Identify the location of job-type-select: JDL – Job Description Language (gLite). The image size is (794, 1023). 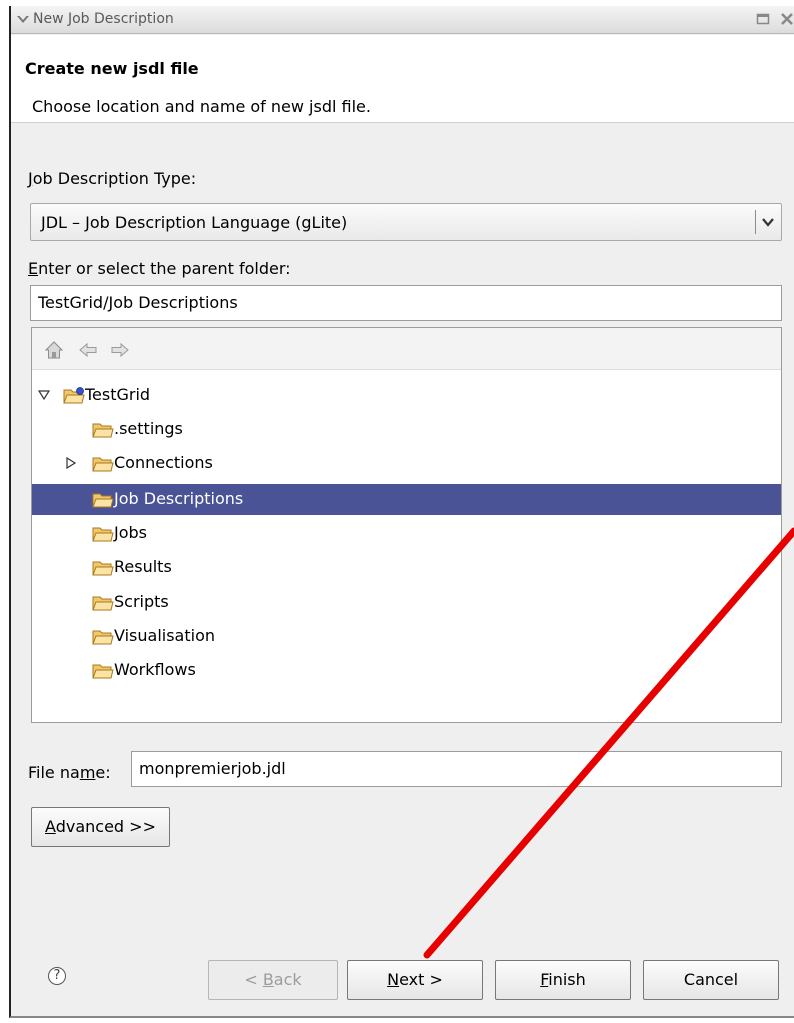
(406, 222).